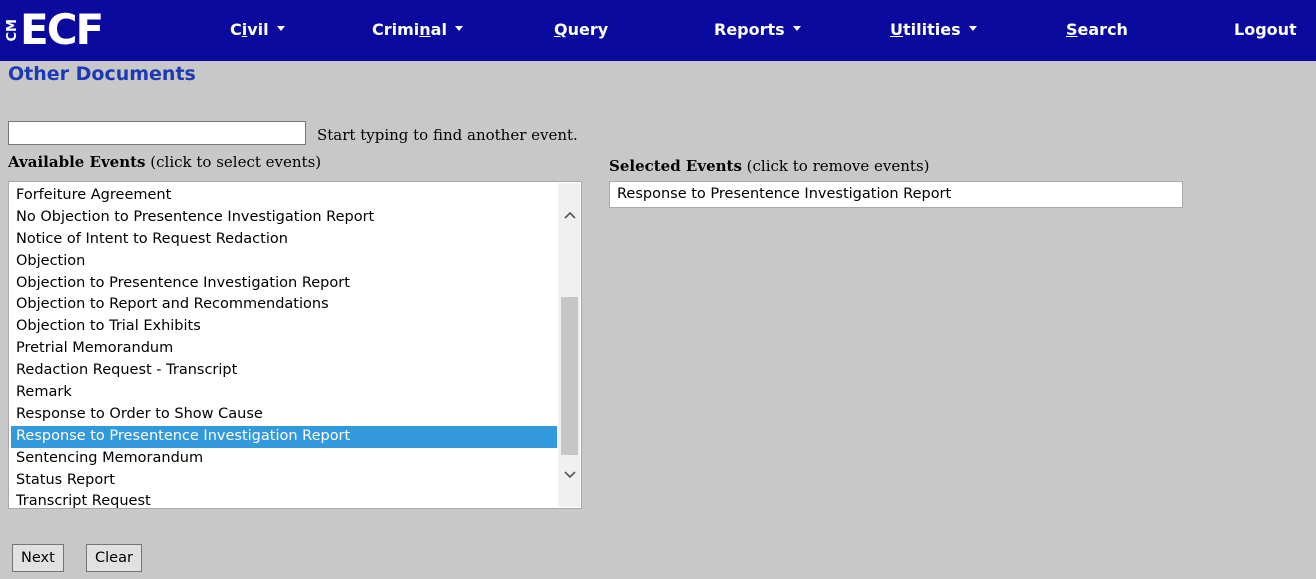  I want to click on nav-menu-criminal: Criminal, so click(417, 29).